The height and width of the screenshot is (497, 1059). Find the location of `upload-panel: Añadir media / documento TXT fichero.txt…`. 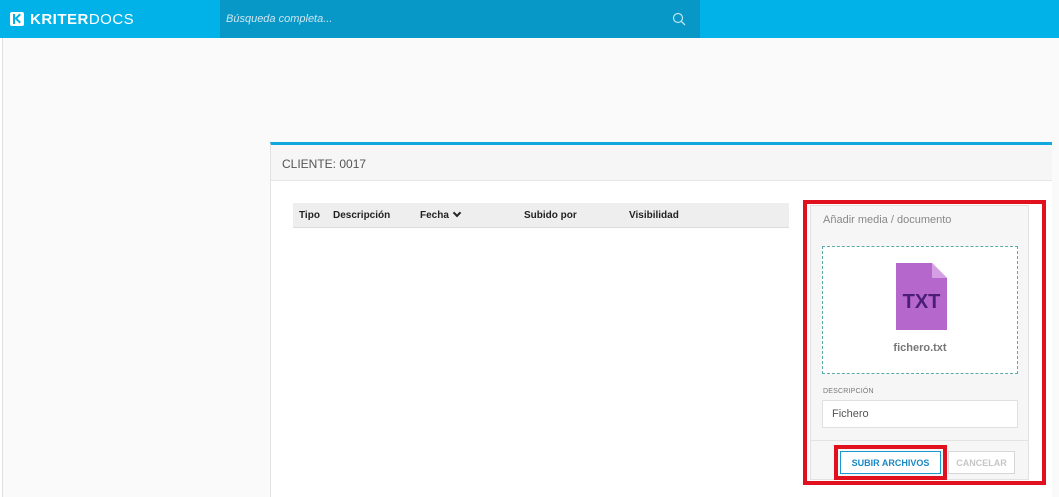

upload-panel: Añadir media / documento TXT fichero.txt… is located at coordinates (919, 342).